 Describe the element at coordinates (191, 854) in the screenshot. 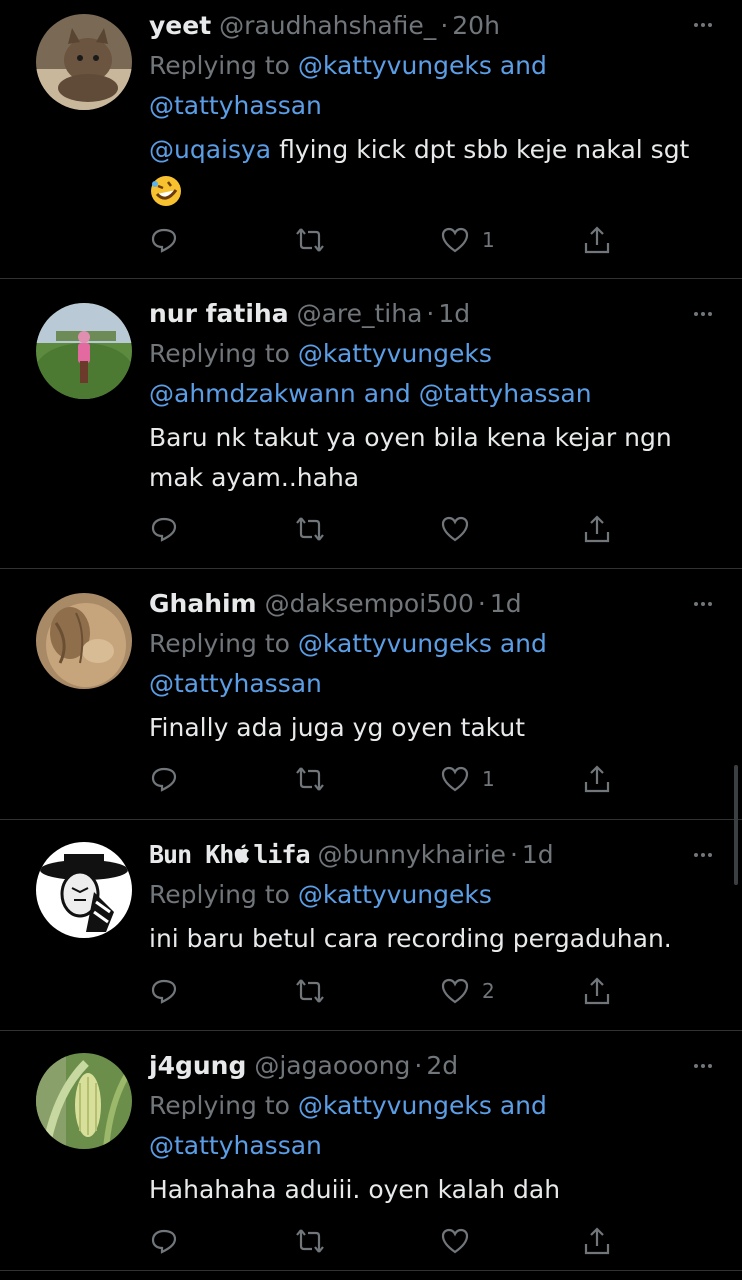

I see `display-name-part: Bun Kh` at that location.